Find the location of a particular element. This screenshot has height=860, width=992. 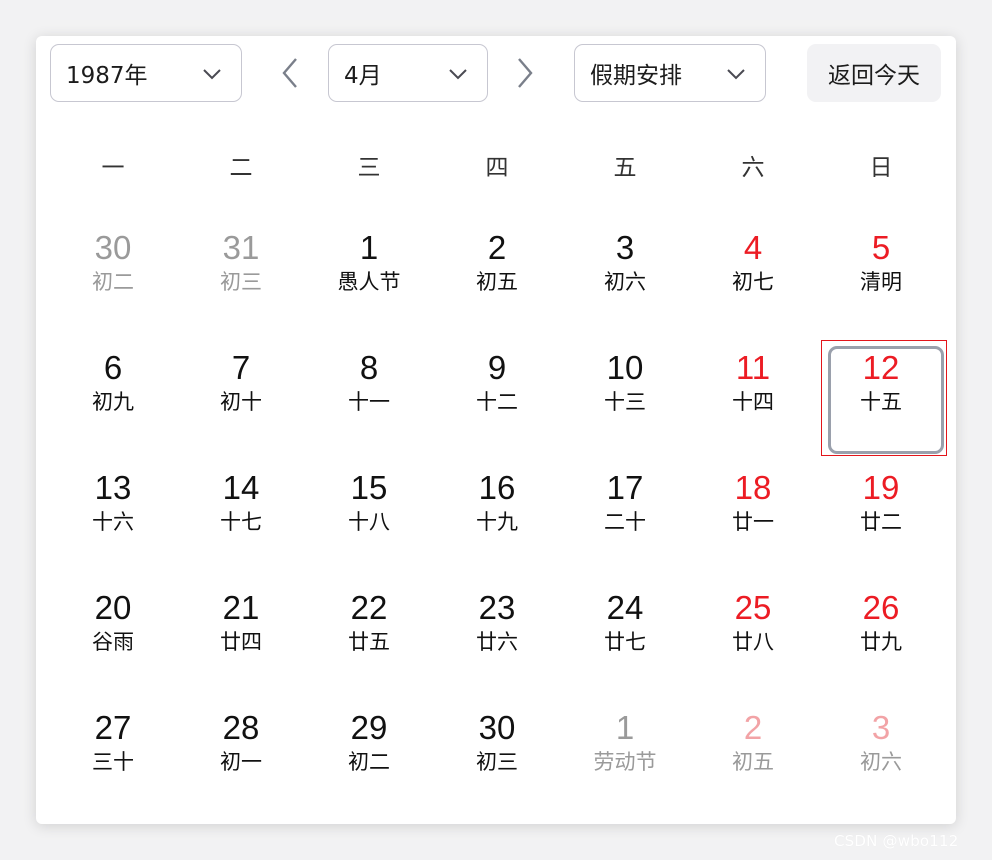

day-number: 20 is located at coordinates (113, 607).